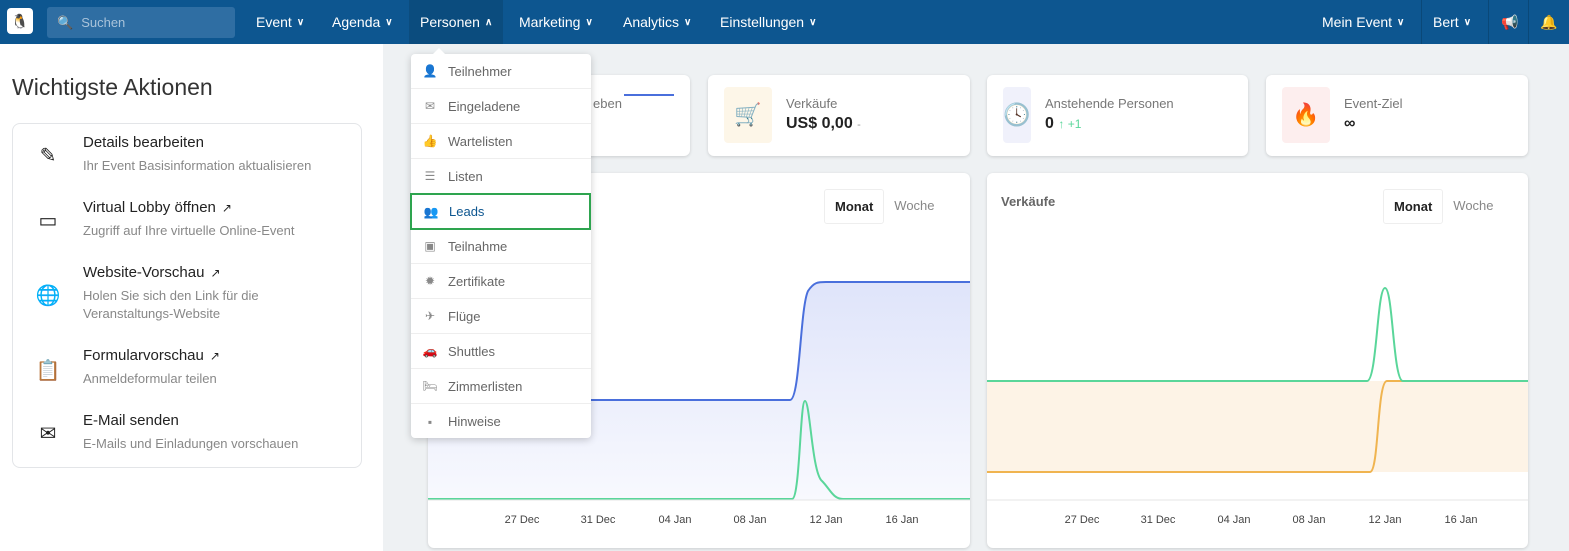 This screenshot has height=551, width=1569. Describe the element at coordinates (48, 370) in the screenshot. I see `clipboard-icon: 📋` at that location.